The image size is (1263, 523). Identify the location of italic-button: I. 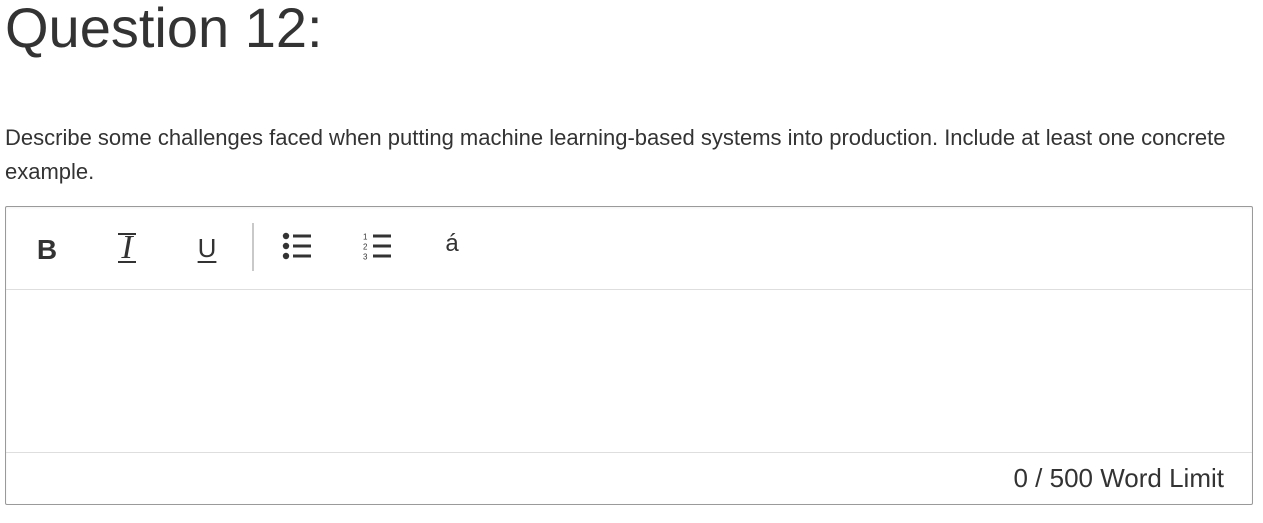
(127, 248).